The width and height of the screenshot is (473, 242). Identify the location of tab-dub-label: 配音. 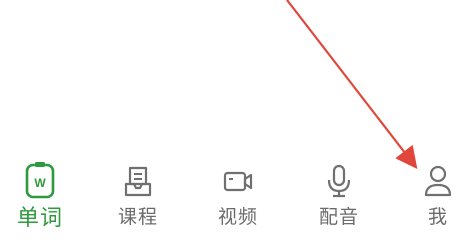
(338, 217).